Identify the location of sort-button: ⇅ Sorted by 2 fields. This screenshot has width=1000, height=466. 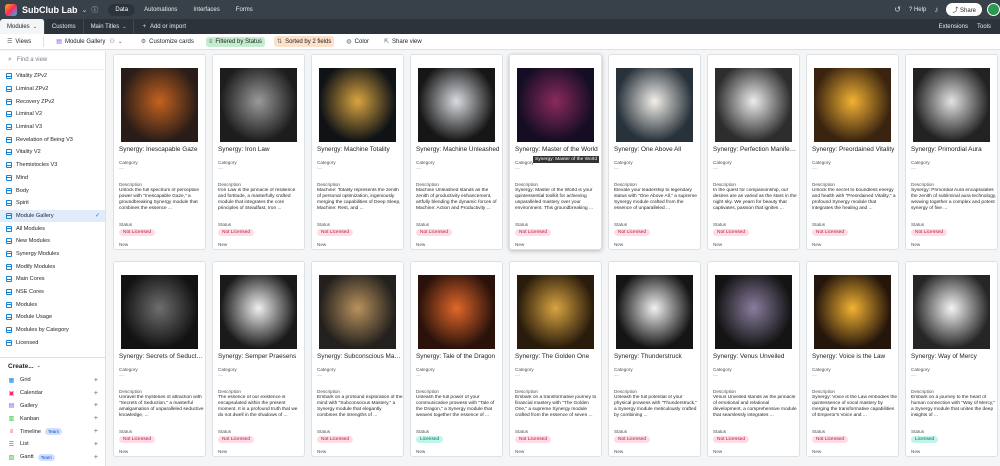
(304, 41).